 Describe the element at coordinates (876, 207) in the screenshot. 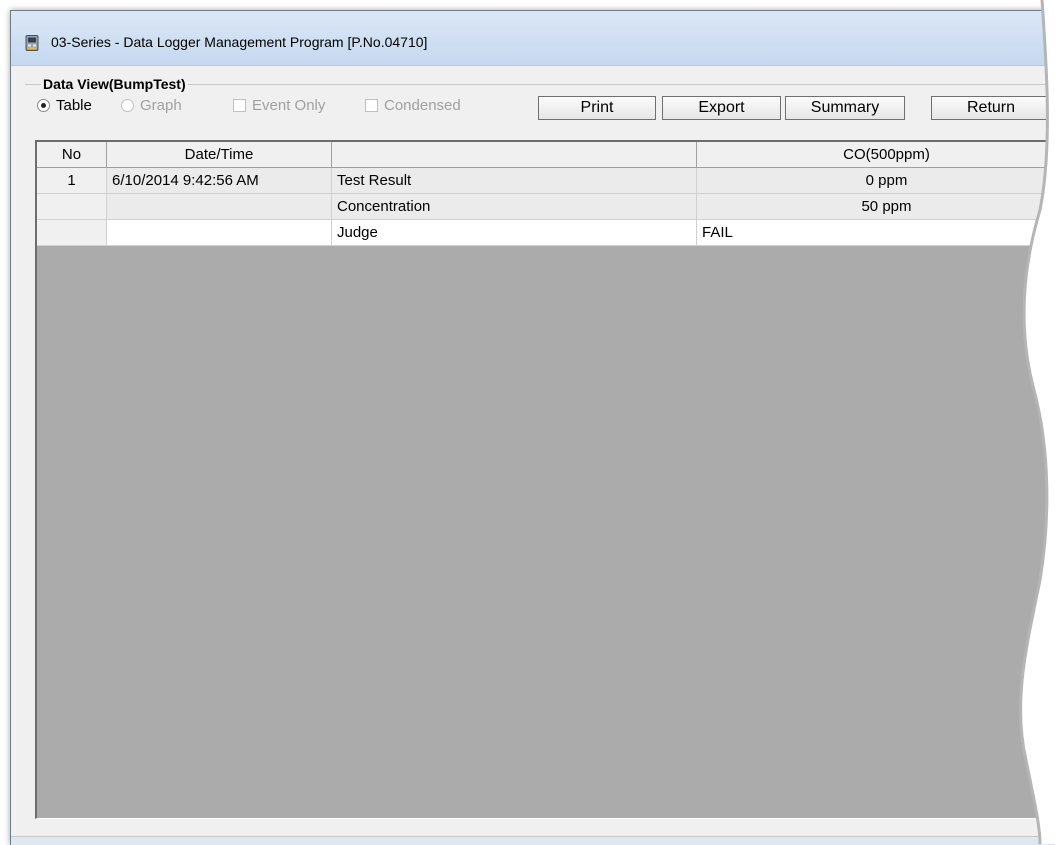

I see `co-value-cell: 50 ppm` at that location.